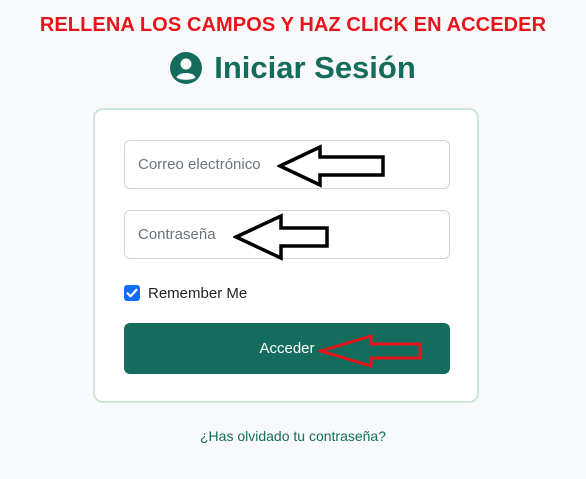  Describe the element at coordinates (177, 234) in the screenshot. I see `password-placeholder: Contraseña` at that location.